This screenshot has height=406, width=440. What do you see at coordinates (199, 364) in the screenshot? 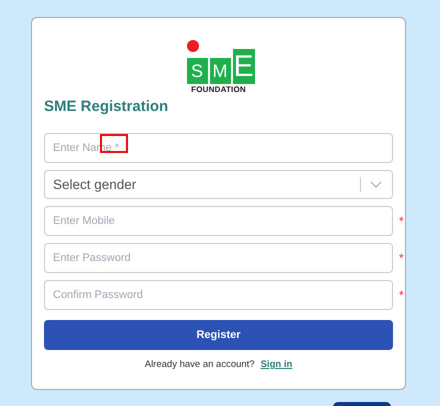
I see `footer-text: Already have an account?` at bounding box center [199, 364].